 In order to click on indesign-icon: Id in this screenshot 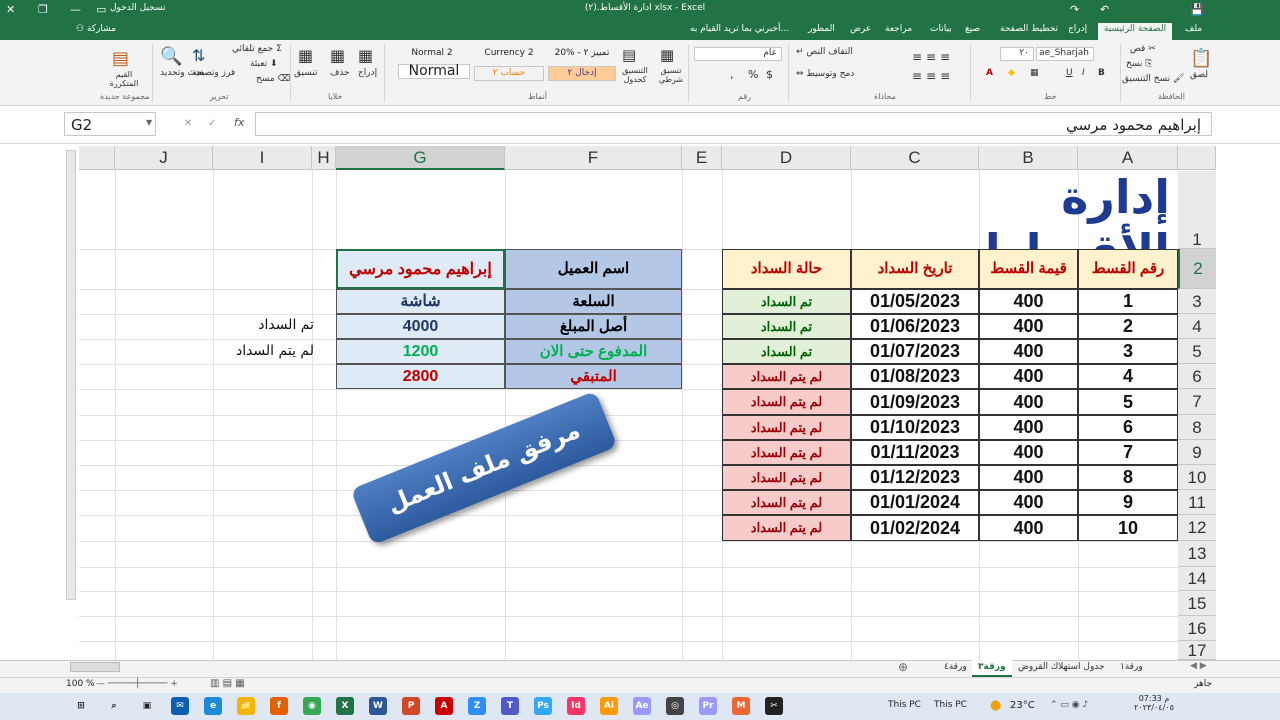, I will do `click(576, 706)`.